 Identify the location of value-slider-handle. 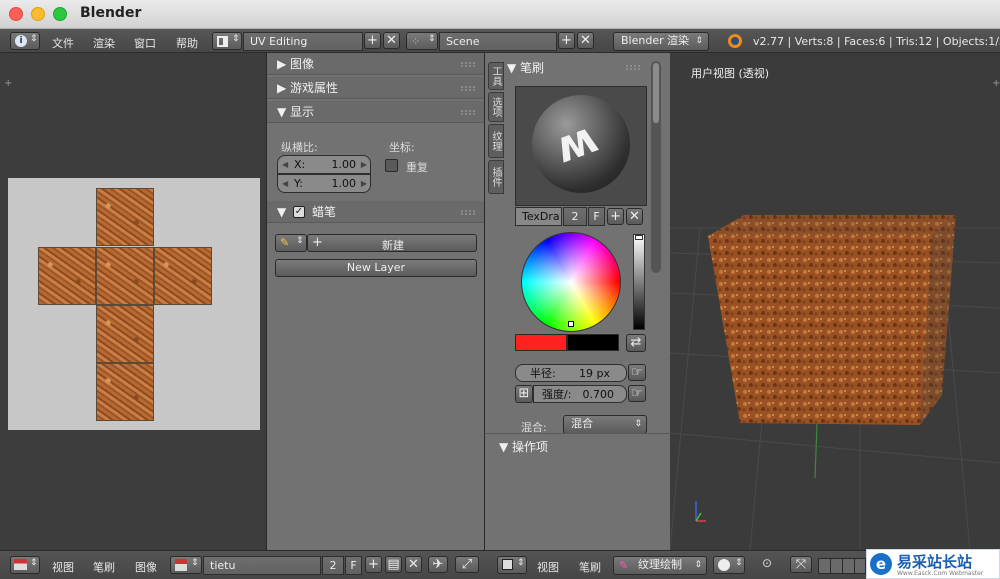
(639, 237).